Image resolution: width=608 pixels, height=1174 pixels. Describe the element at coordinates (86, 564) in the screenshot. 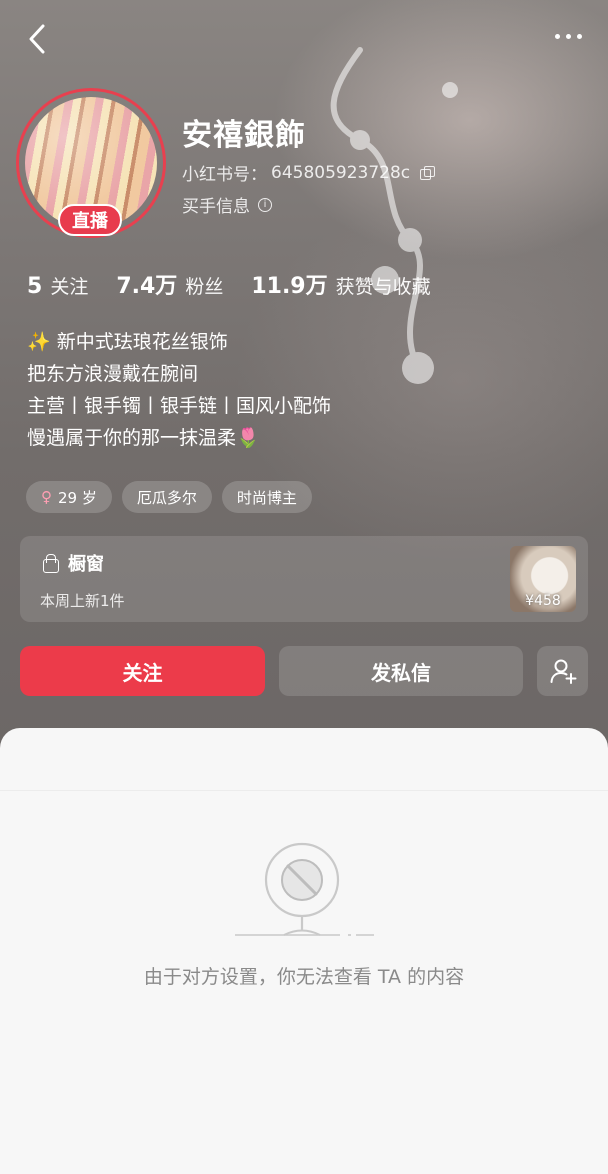

I see `shop-title: 橱窗` at that location.